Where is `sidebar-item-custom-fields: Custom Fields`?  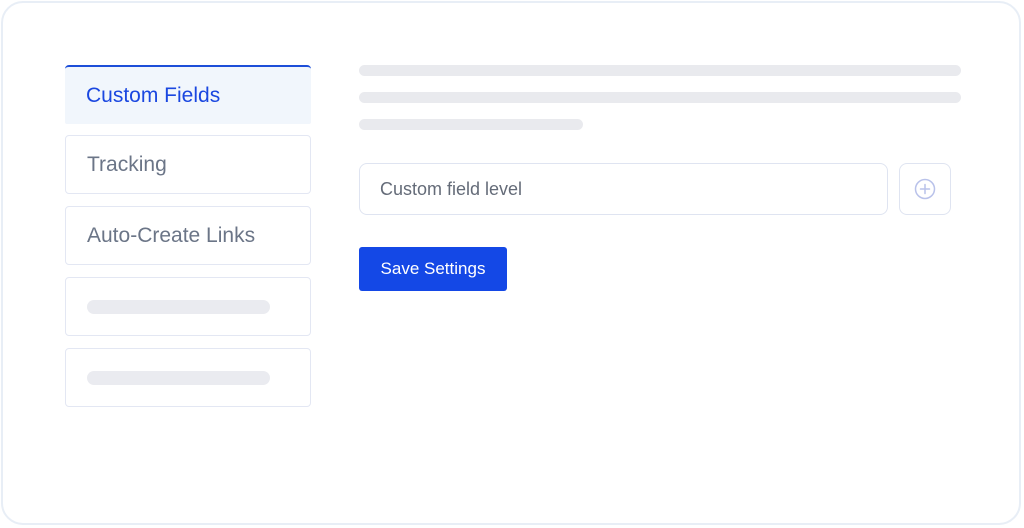 sidebar-item-custom-fields: Custom Fields is located at coordinates (188, 94).